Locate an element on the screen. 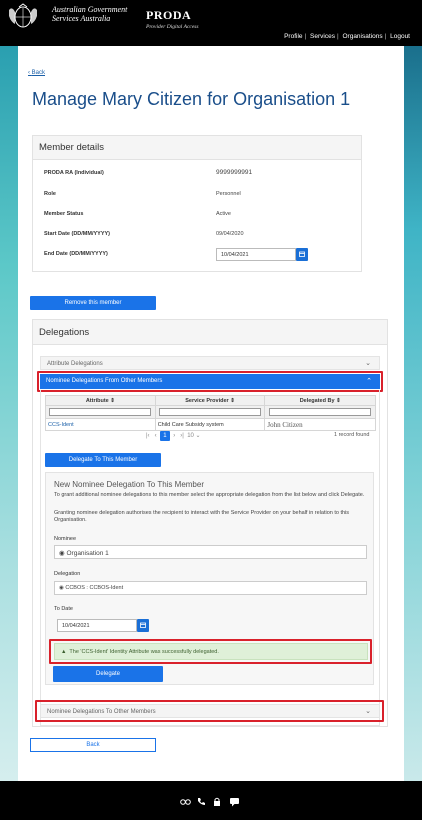  delegation-label: Delegation is located at coordinates (67, 574).